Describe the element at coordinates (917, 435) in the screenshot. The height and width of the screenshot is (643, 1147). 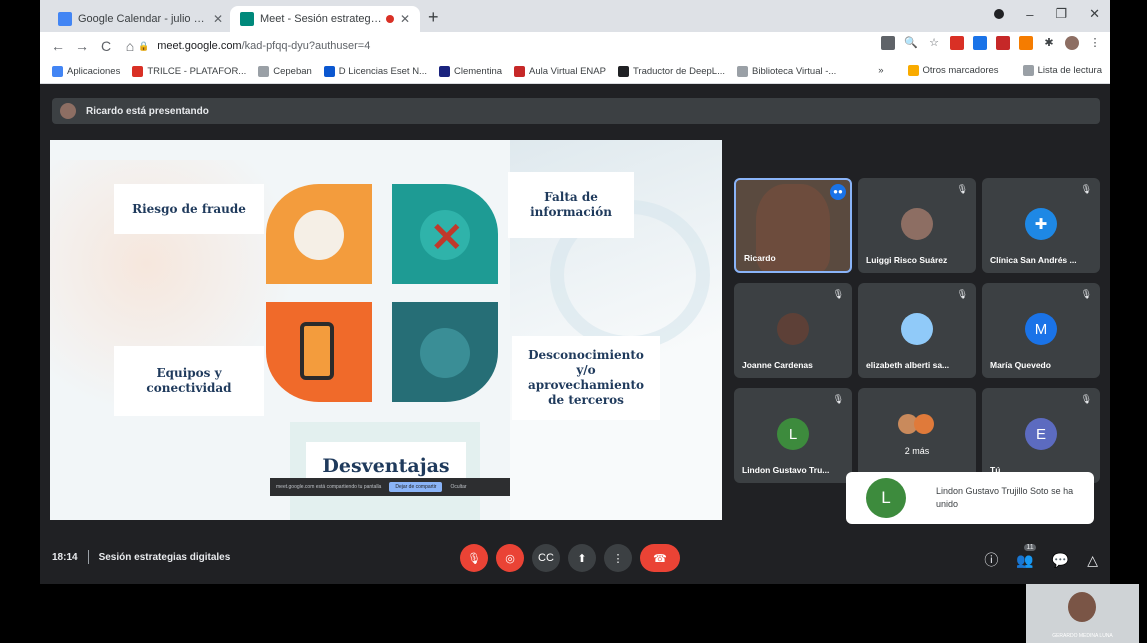
I see `more-participants-tile: 2 más` at that location.